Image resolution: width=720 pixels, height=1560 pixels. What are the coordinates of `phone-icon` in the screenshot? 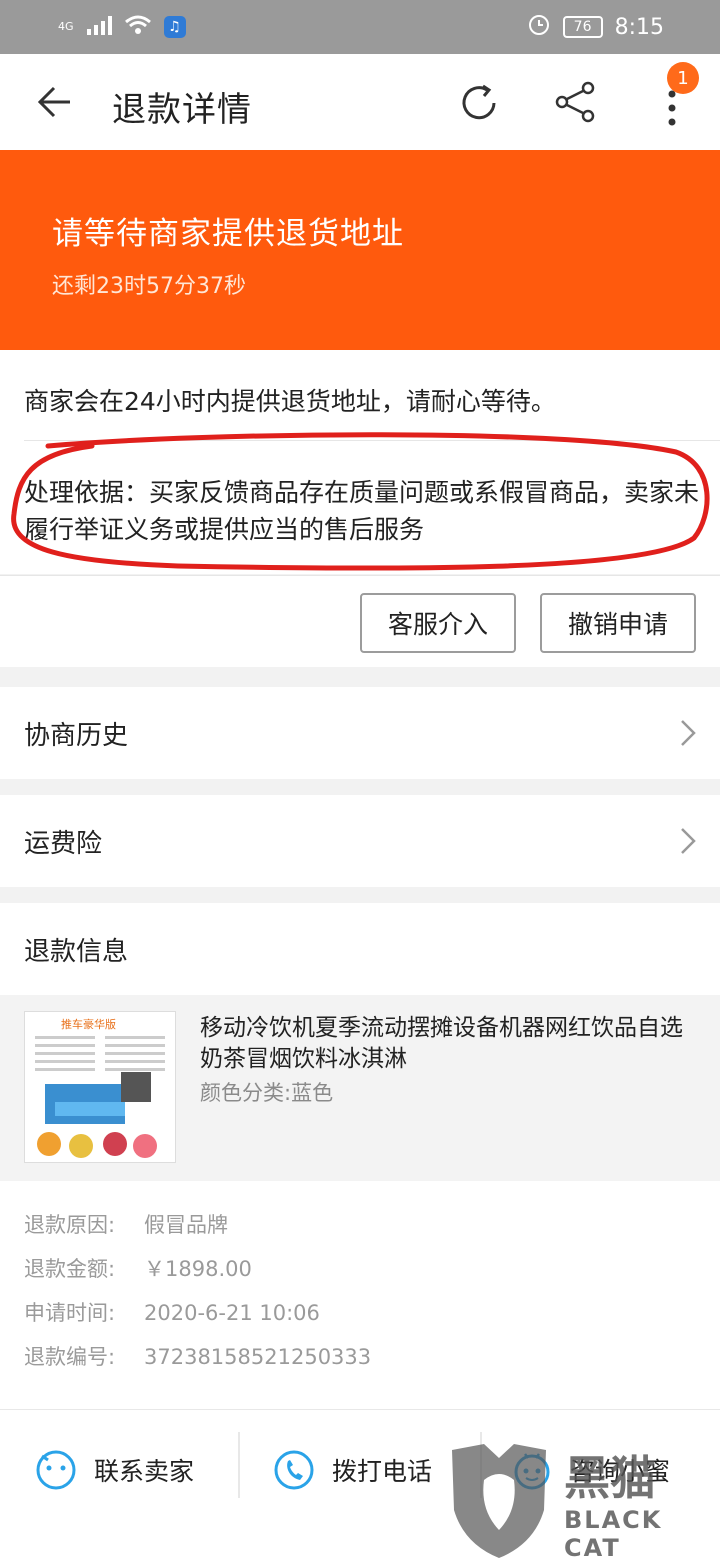 It's located at (294, 1470).